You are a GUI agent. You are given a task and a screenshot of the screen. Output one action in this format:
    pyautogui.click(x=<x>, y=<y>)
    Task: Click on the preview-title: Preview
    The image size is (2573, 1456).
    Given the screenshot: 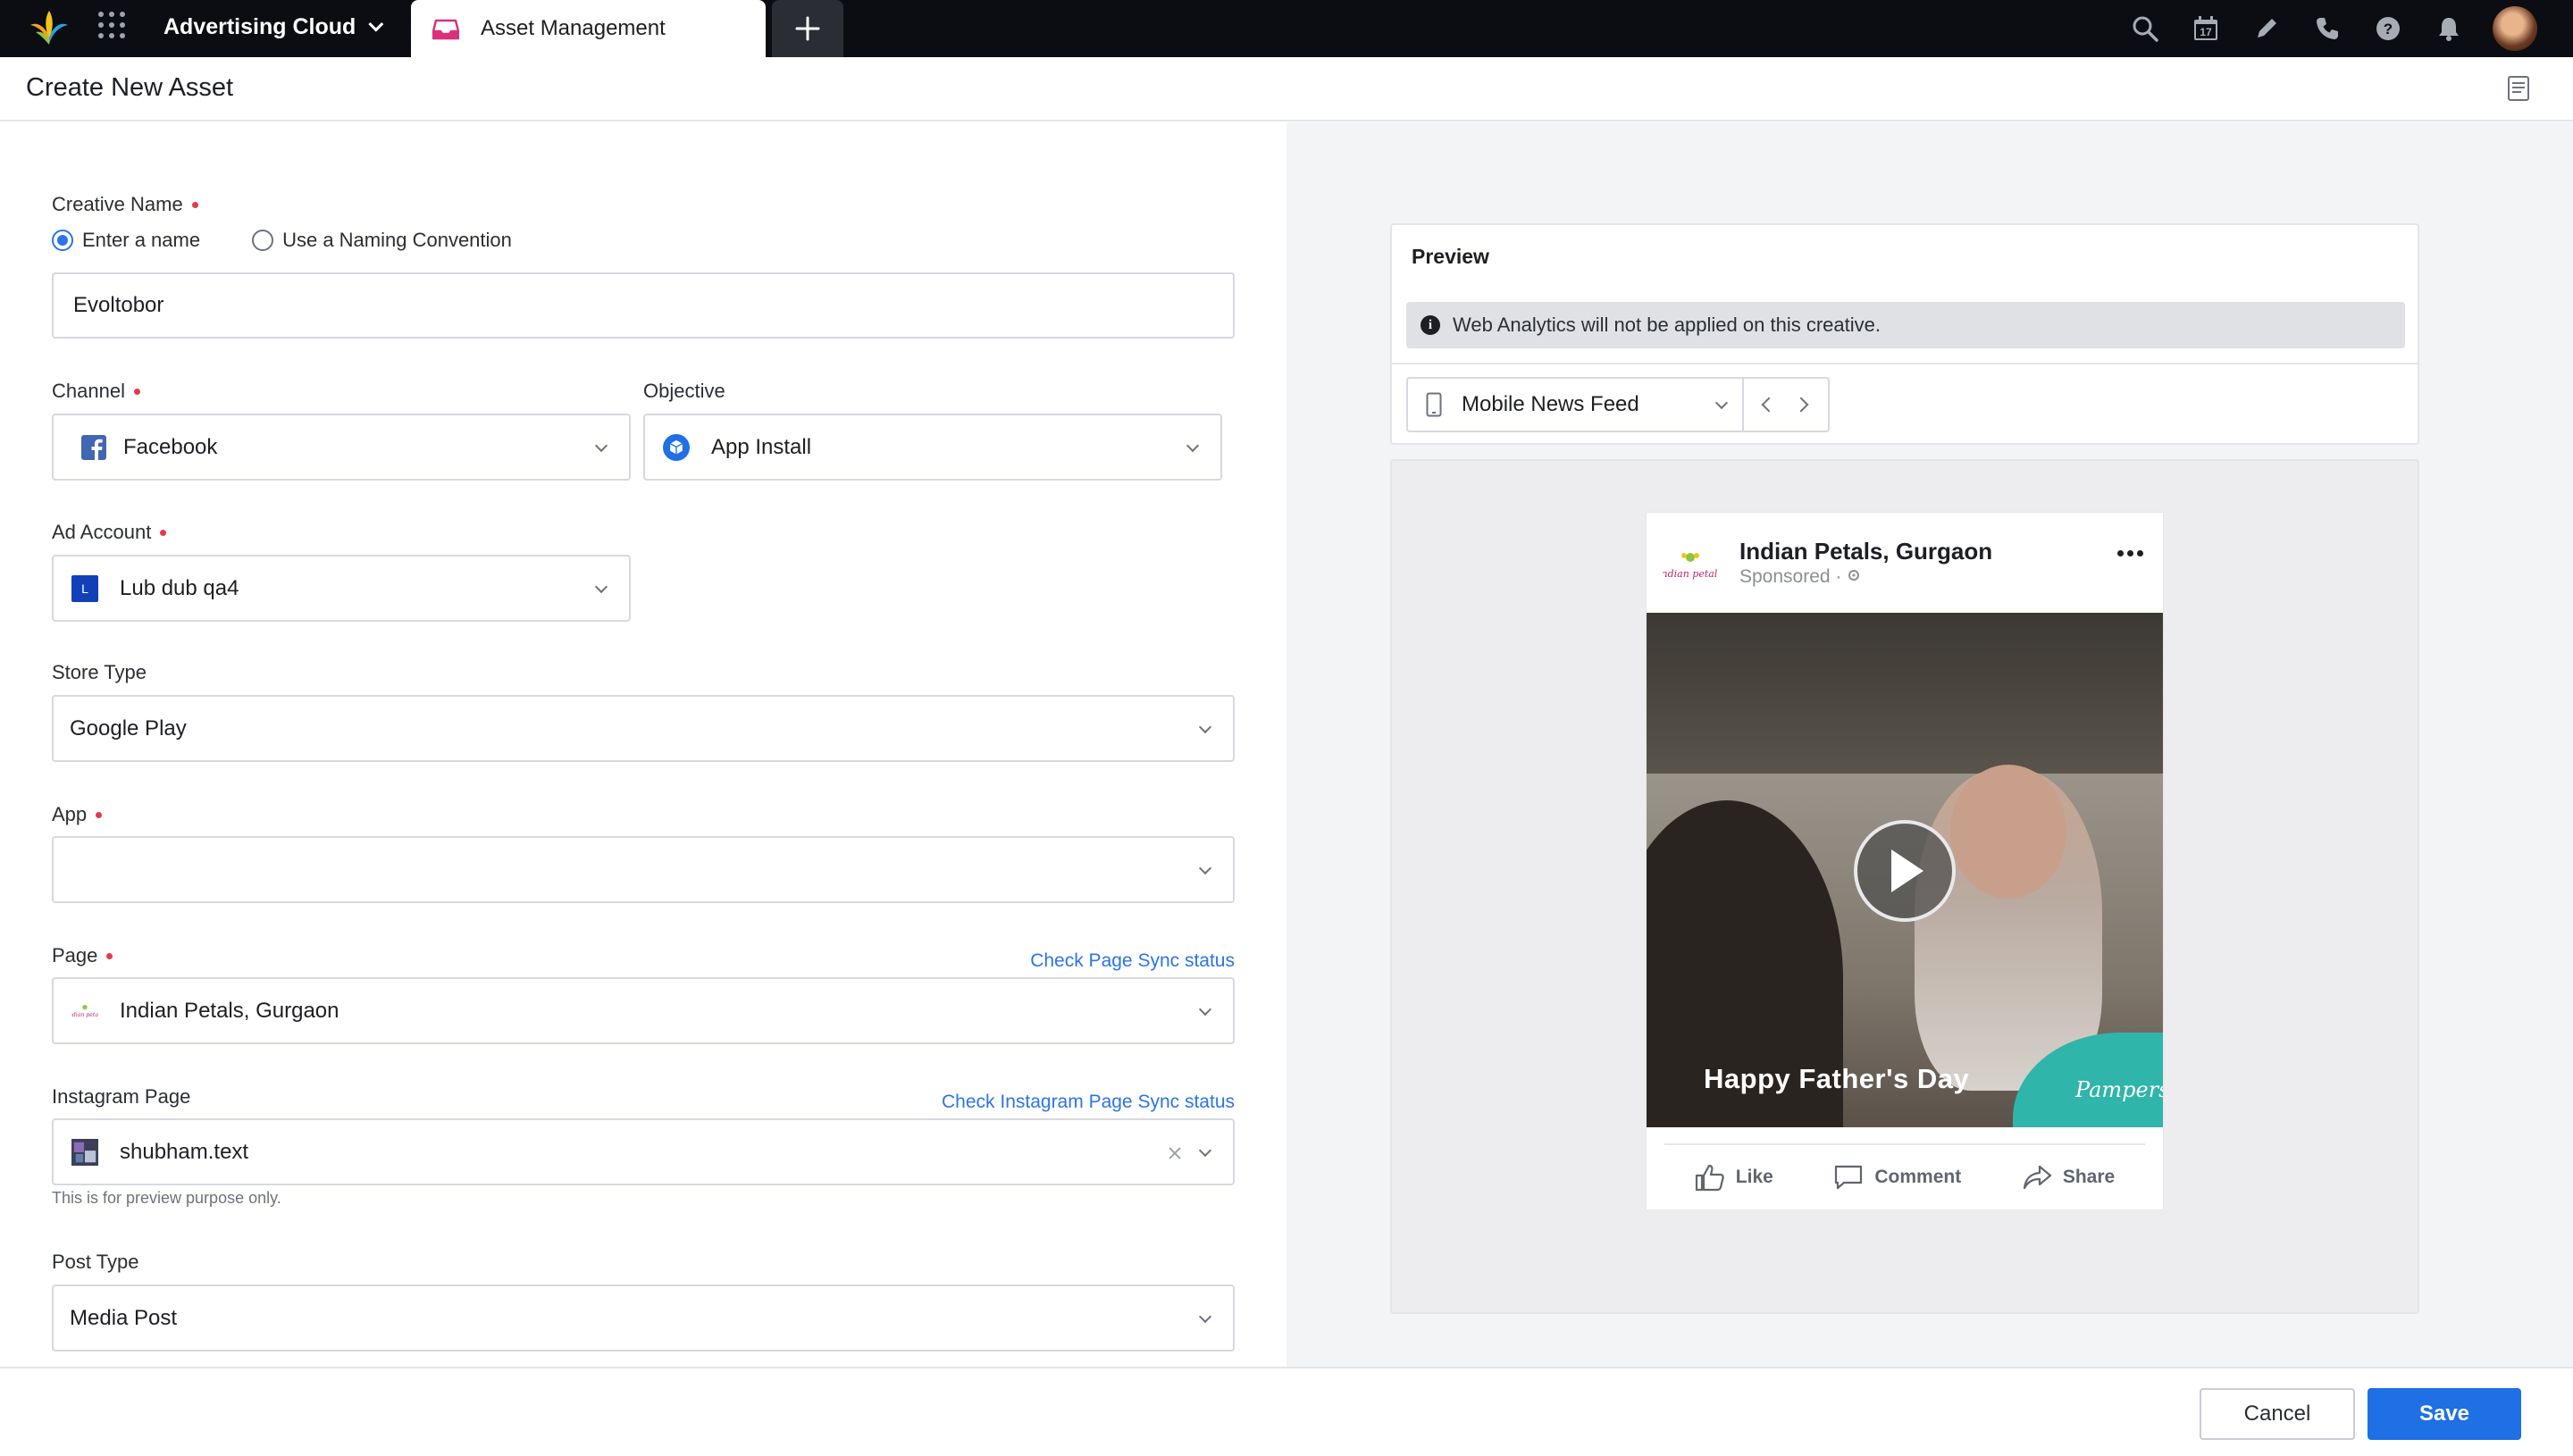 What is the action you would take?
    pyautogui.click(x=1450, y=256)
    